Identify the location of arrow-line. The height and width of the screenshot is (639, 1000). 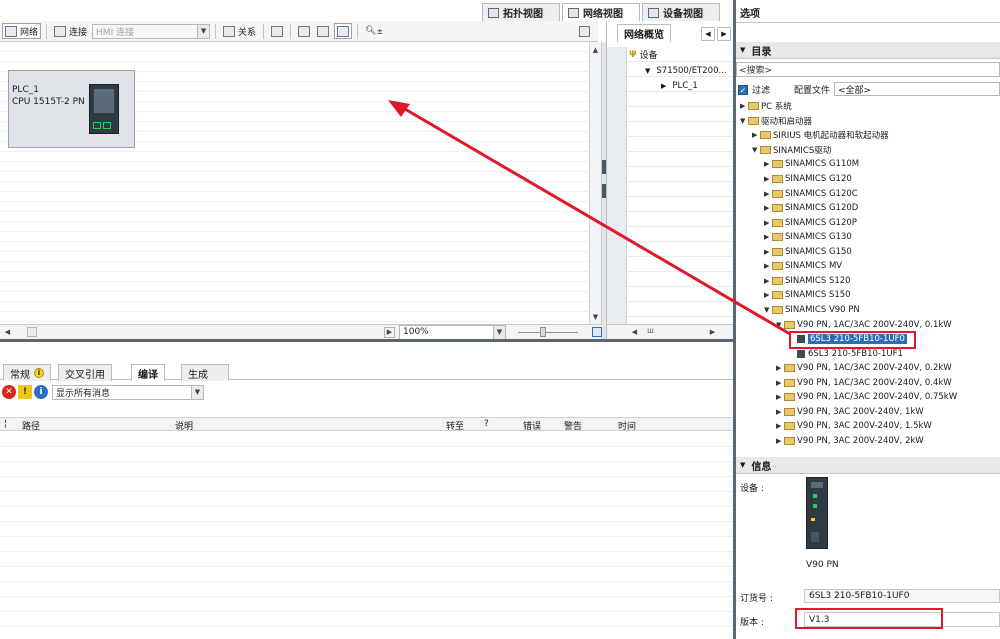
(594, 219).